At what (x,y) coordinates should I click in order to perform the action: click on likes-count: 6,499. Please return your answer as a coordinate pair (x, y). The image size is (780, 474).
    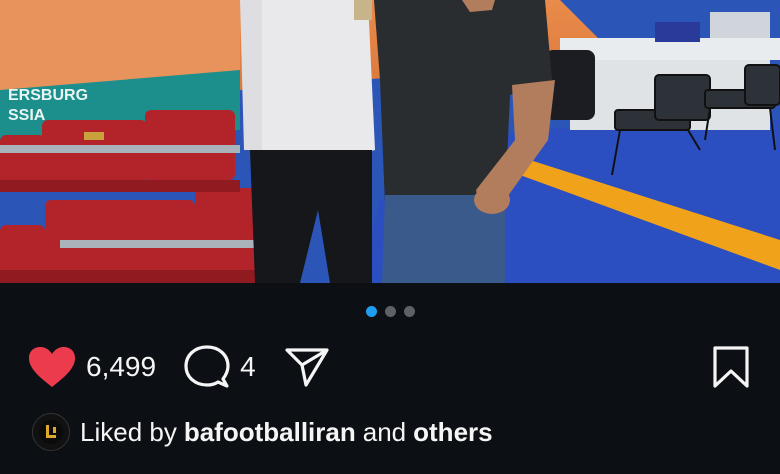
    Looking at the image, I should click on (121, 367).